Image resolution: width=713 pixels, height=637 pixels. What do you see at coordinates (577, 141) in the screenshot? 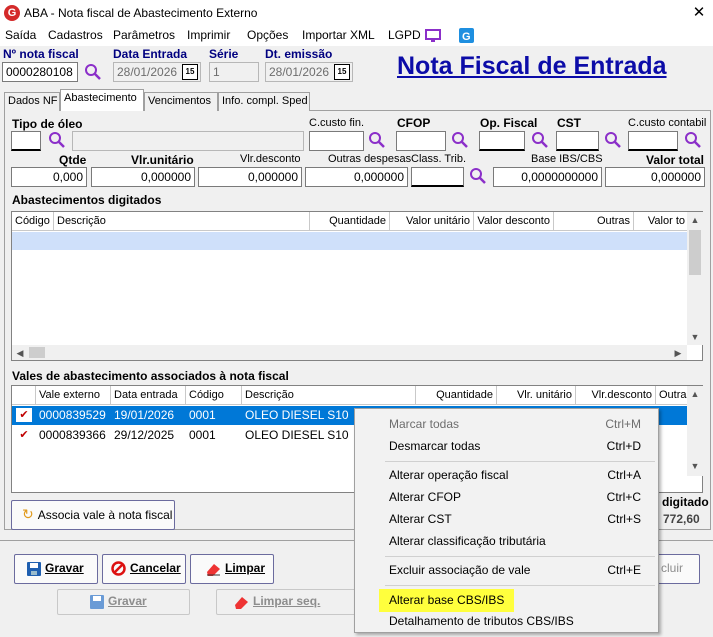
I see `cst-input` at bounding box center [577, 141].